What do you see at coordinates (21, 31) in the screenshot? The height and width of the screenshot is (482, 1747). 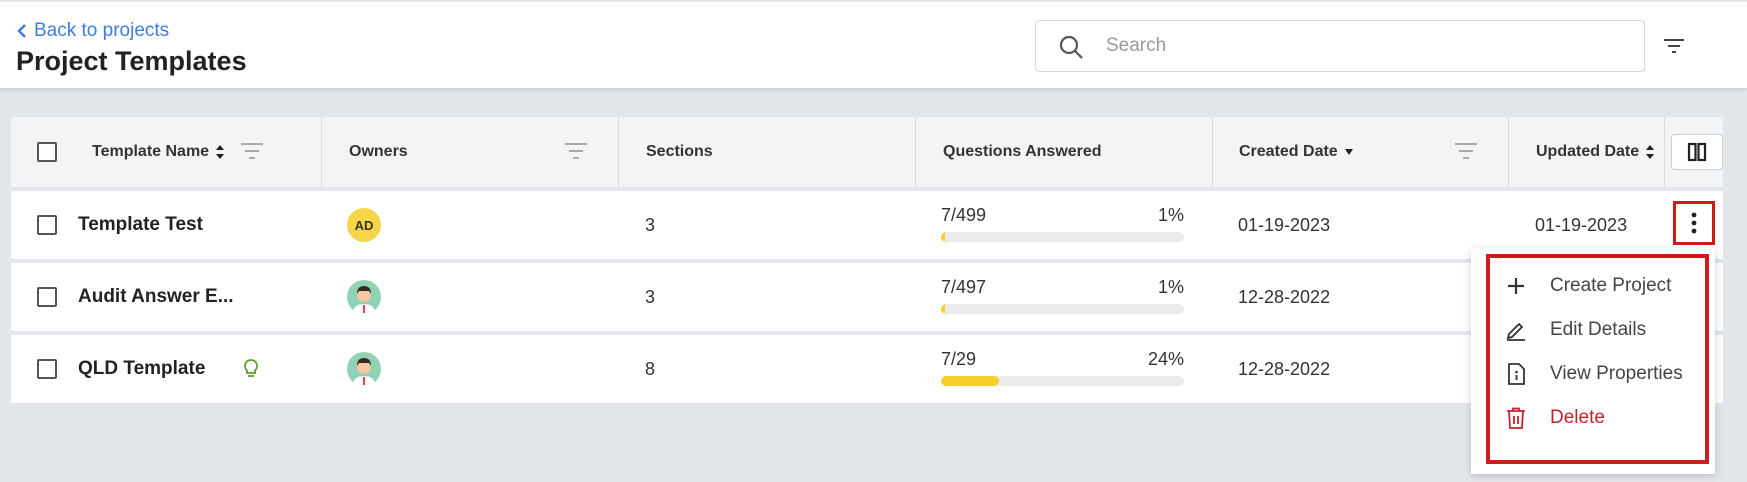 I see `chevron-left-icon` at bounding box center [21, 31].